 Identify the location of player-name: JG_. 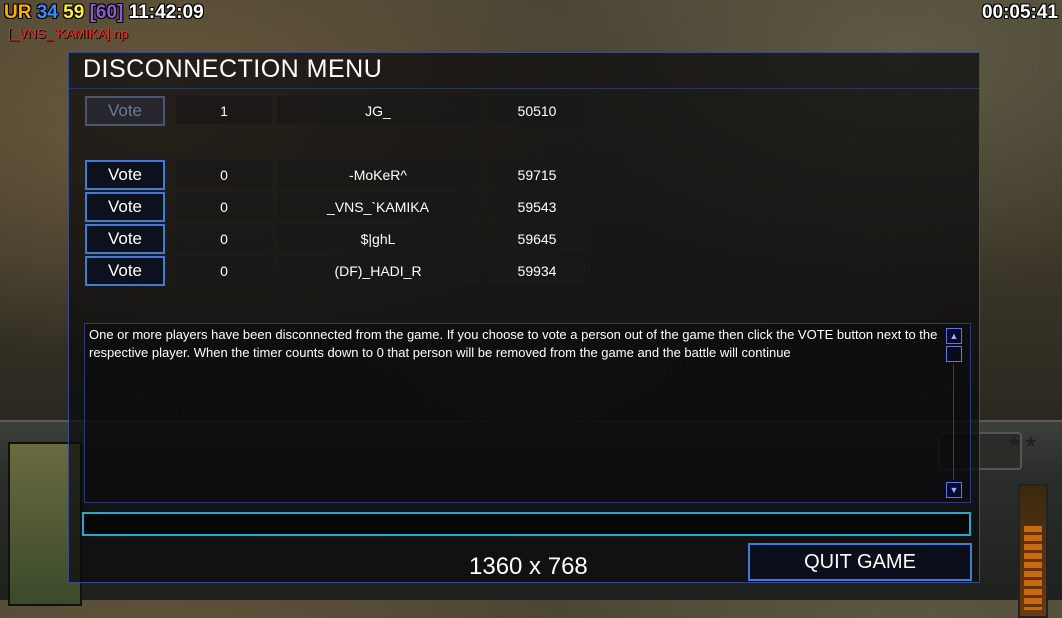
(378, 110).